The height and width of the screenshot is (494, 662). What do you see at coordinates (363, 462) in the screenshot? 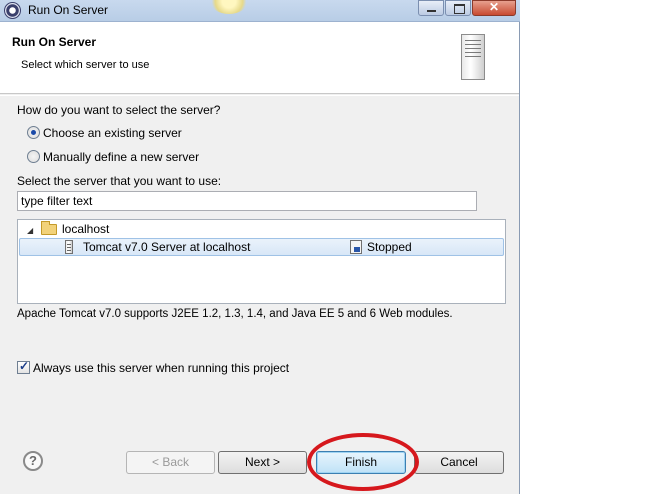
I see `annotation-circle` at bounding box center [363, 462].